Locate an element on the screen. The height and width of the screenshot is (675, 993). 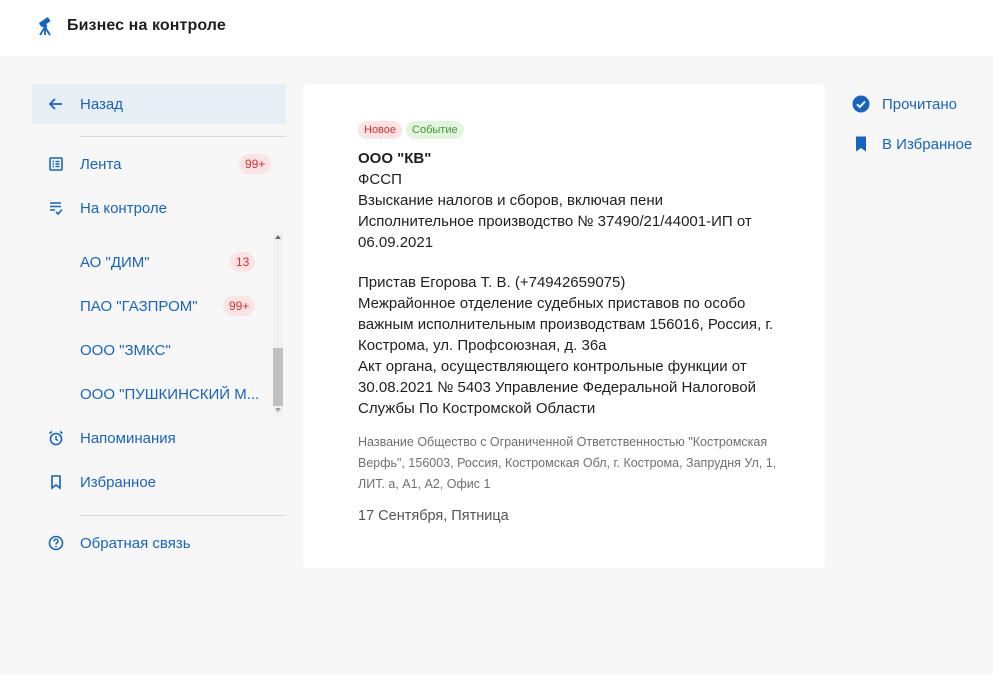
add-to-favorites-label: В Избранное is located at coordinates (927, 144).